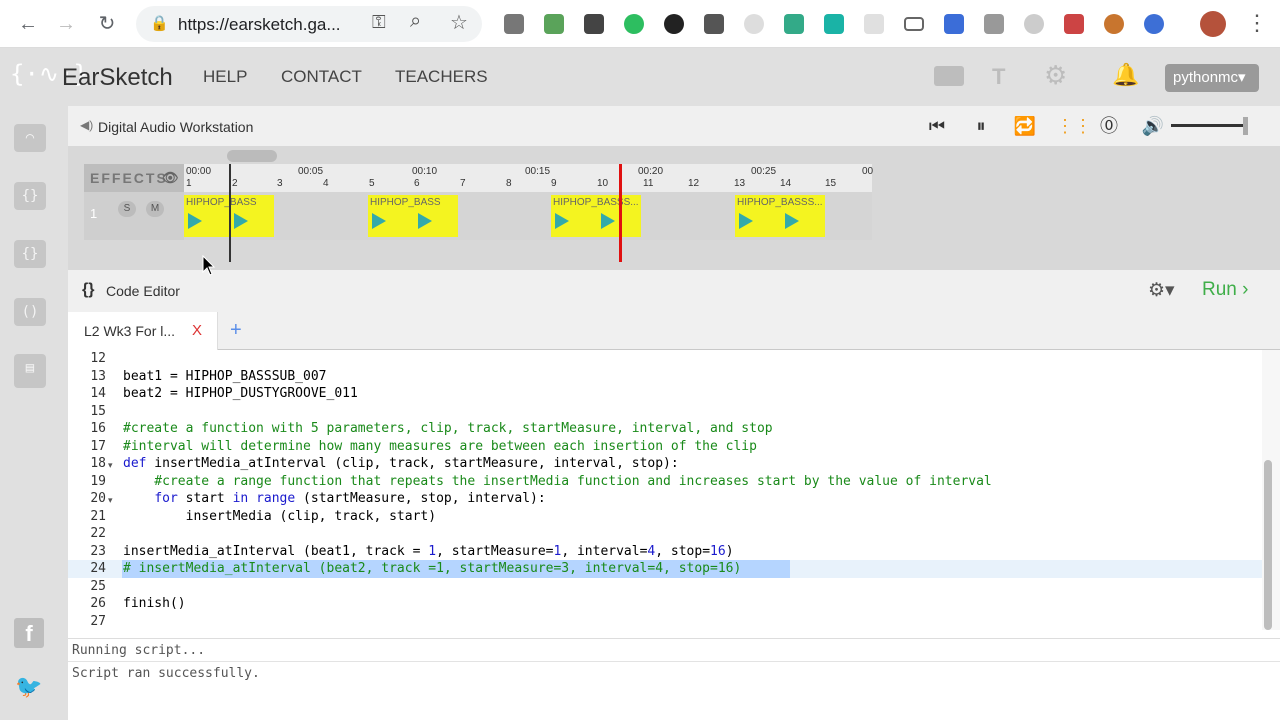  I want to click on measure-tick: 5, so click(372, 183).